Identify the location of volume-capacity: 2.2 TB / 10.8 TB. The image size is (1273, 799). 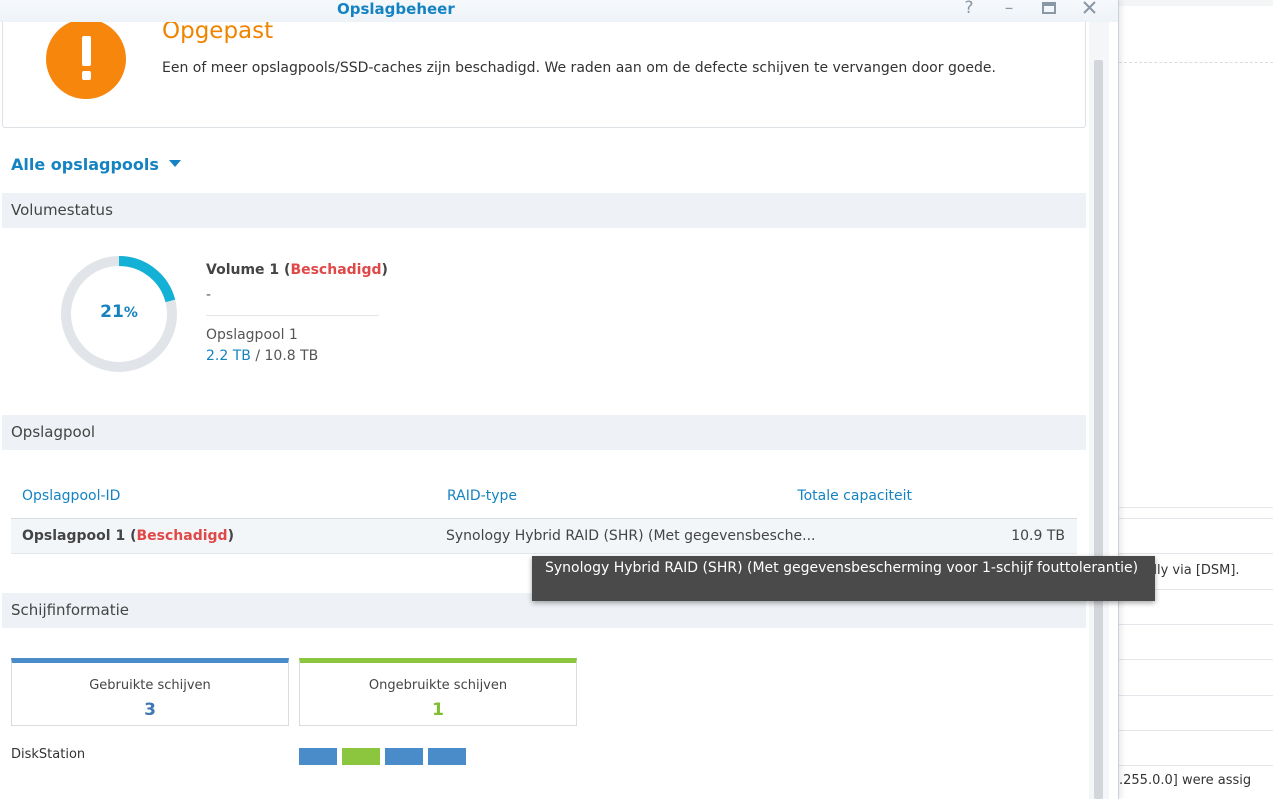
(262, 356).